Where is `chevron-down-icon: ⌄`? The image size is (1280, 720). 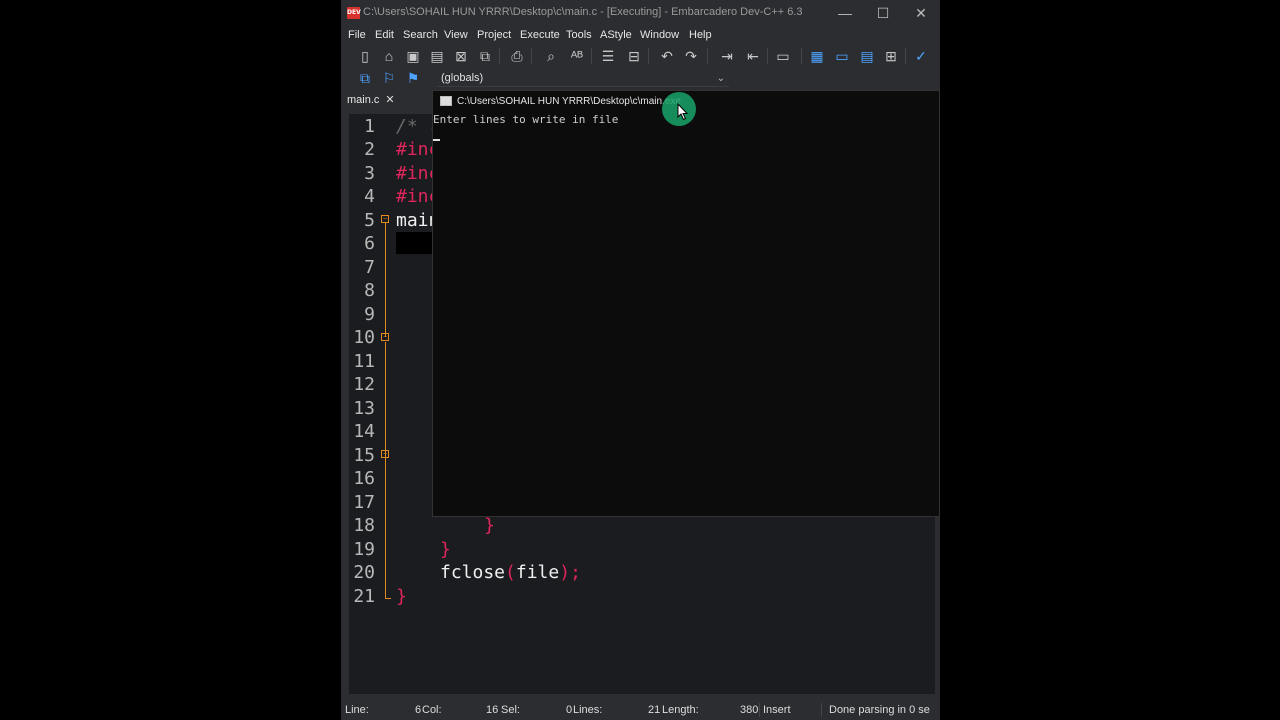
chevron-down-icon: ⌄ is located at coordinates (720, 78).